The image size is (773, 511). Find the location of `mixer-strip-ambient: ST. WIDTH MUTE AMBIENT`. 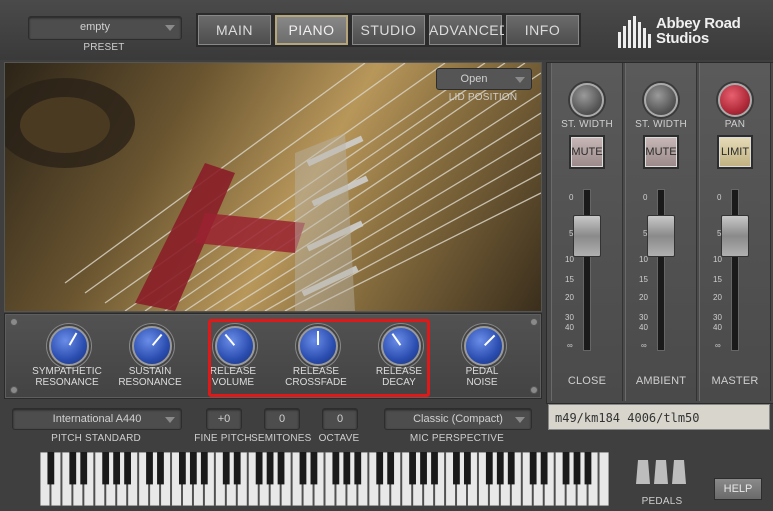

mixer-strip-ambient: ST. WIDTH MUTE AMBIENT is located at coordinates (661, 232).